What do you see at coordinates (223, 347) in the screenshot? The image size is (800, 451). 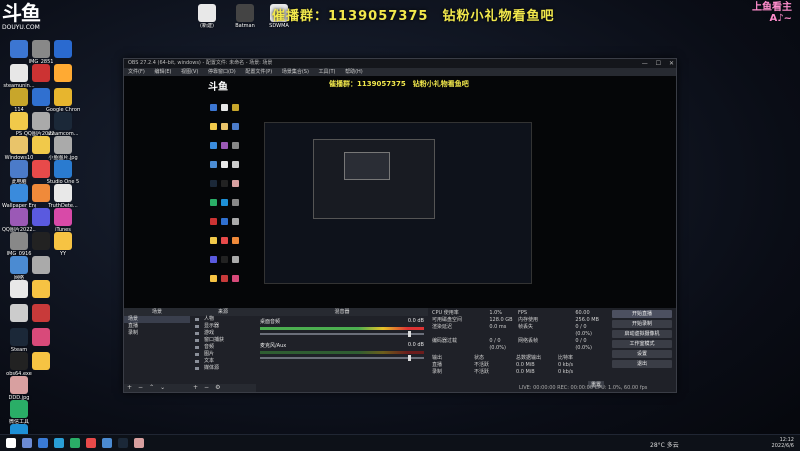 I see `source-item: 音频` at bounding box center [223, 347].